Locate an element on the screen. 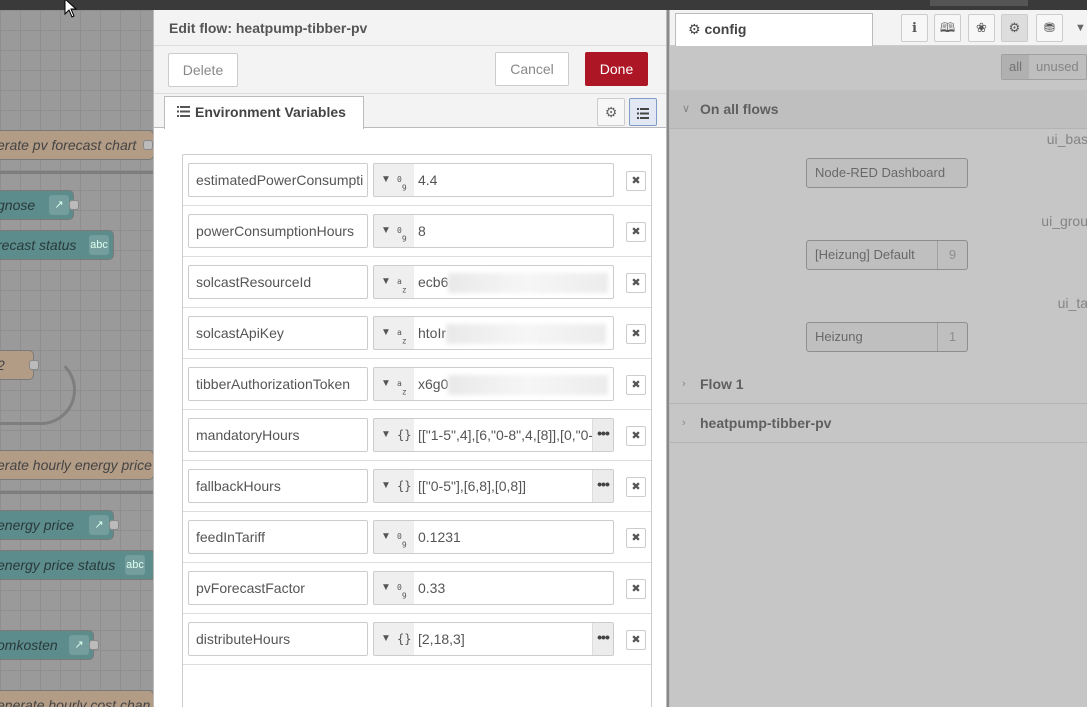 This screenshot has height=707, width=1087. header-tab is located at coordinates (979, 3).